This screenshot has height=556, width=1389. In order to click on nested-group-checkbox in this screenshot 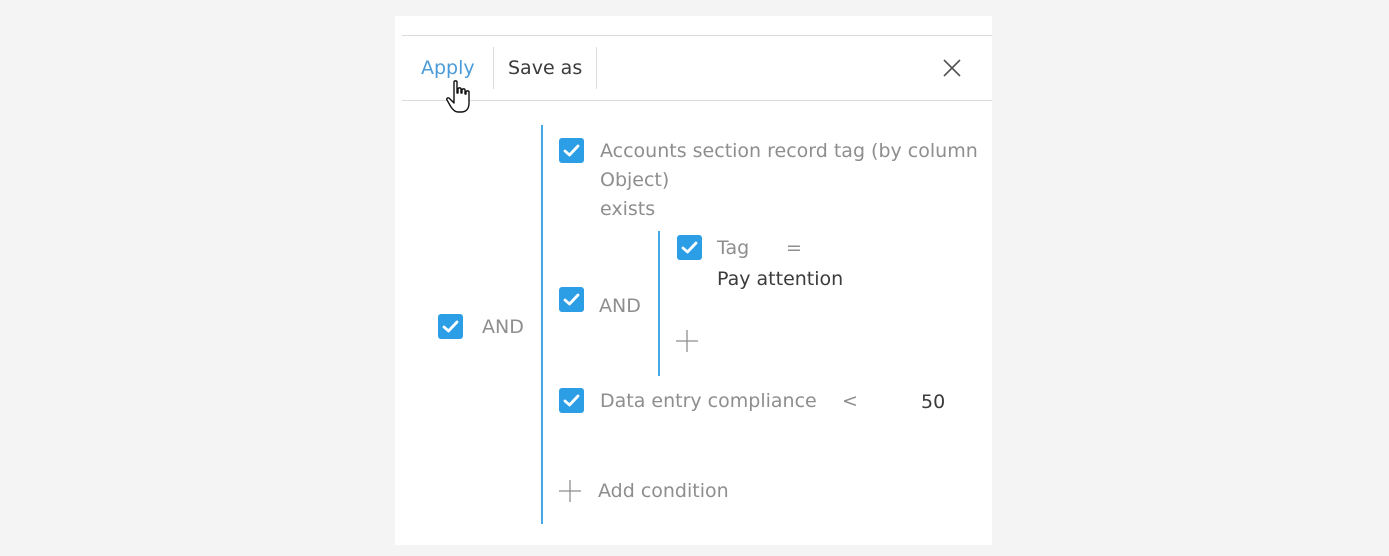, I will do `click(571, 299)`.